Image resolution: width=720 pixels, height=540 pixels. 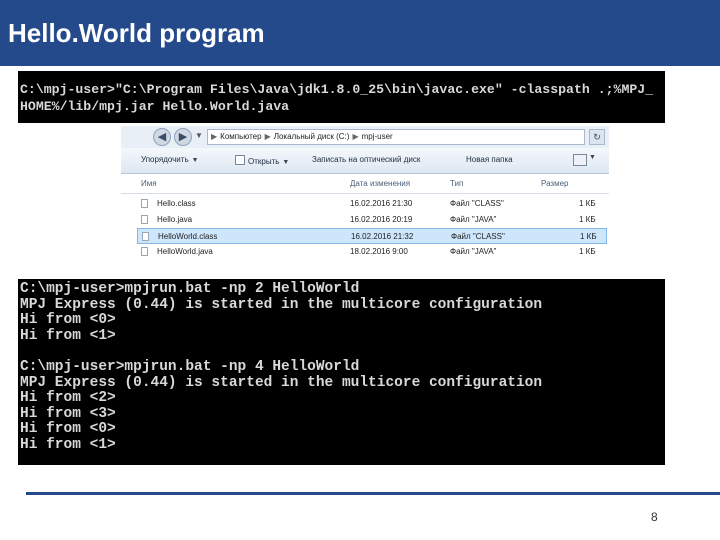 What do you see at coordinates (597, 137) in the screenshot?
I see `refresh-icon: ↻` at bounding box center [597, 137].